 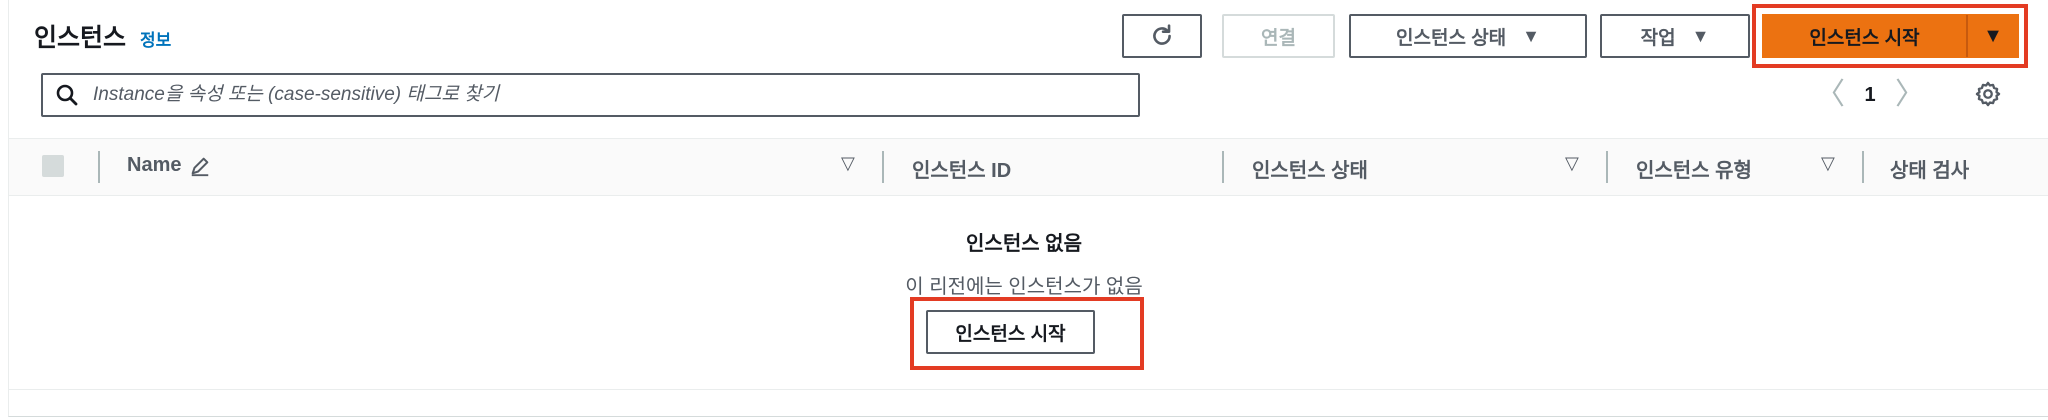 I want to click on search-icon, so click(x=67, y=95).